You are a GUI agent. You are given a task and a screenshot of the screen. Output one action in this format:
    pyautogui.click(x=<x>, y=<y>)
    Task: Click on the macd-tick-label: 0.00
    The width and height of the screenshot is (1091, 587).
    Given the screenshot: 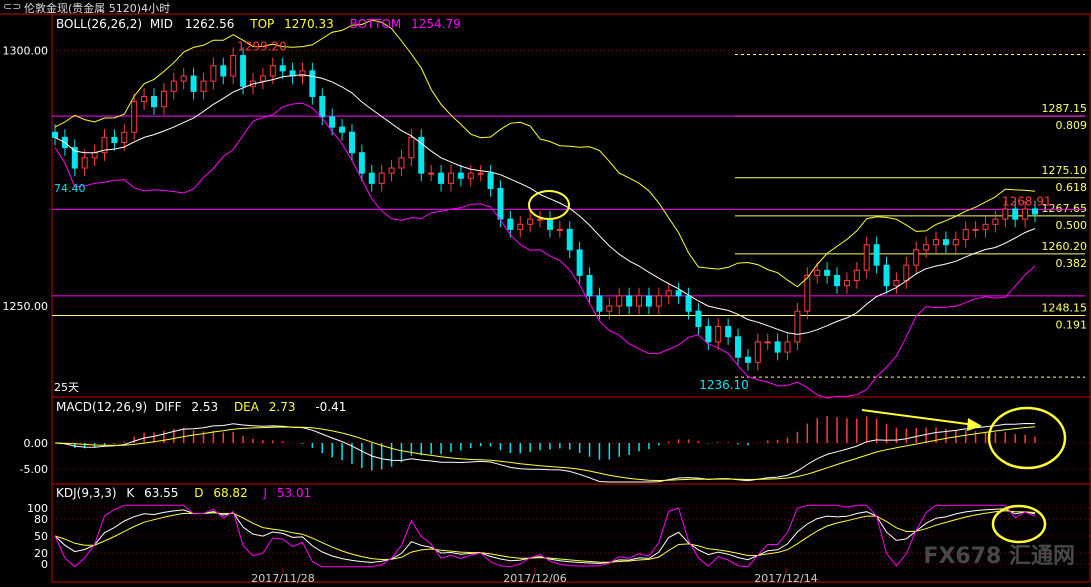 What is the action you would take?
    pyautogui.click(x=36, y=443)
    